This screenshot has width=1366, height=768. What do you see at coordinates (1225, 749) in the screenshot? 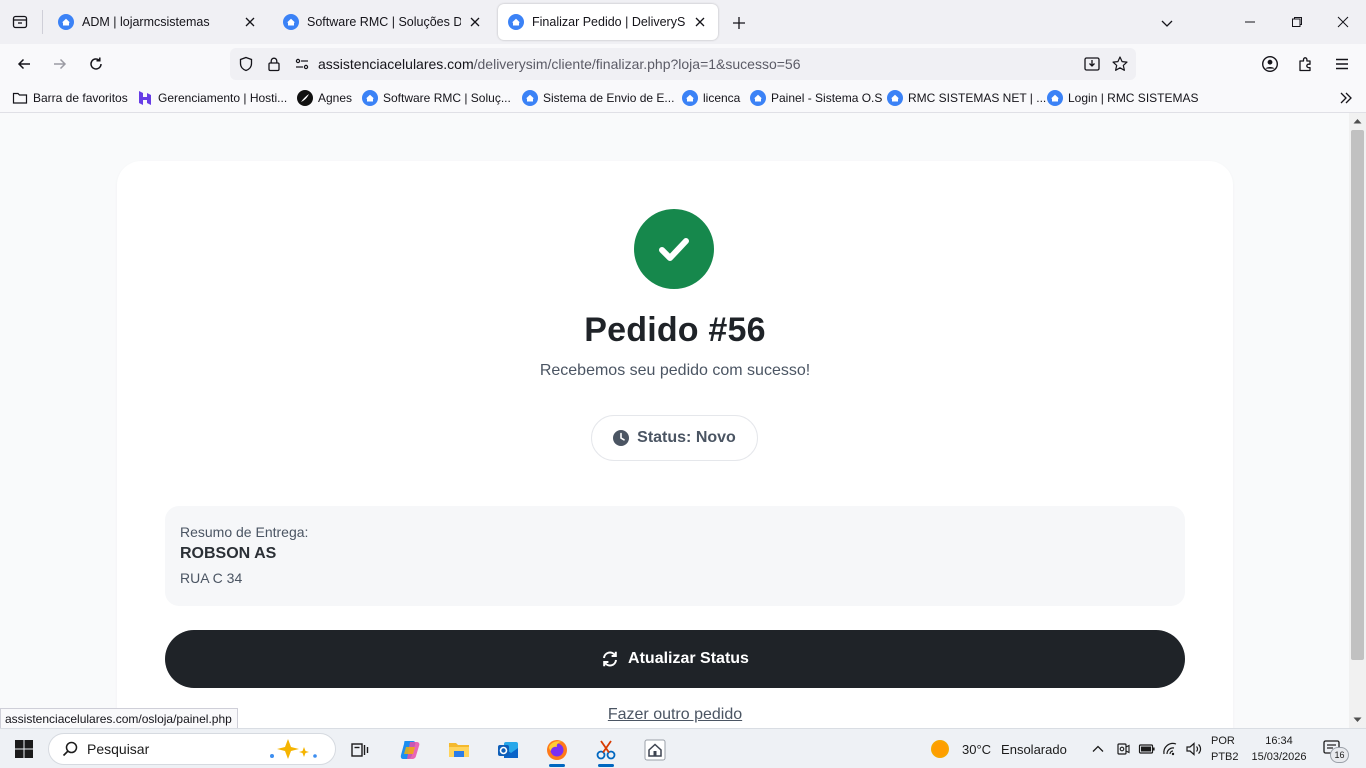
I see `input-language: POR PTB2` at bounding box center [1225, 749].